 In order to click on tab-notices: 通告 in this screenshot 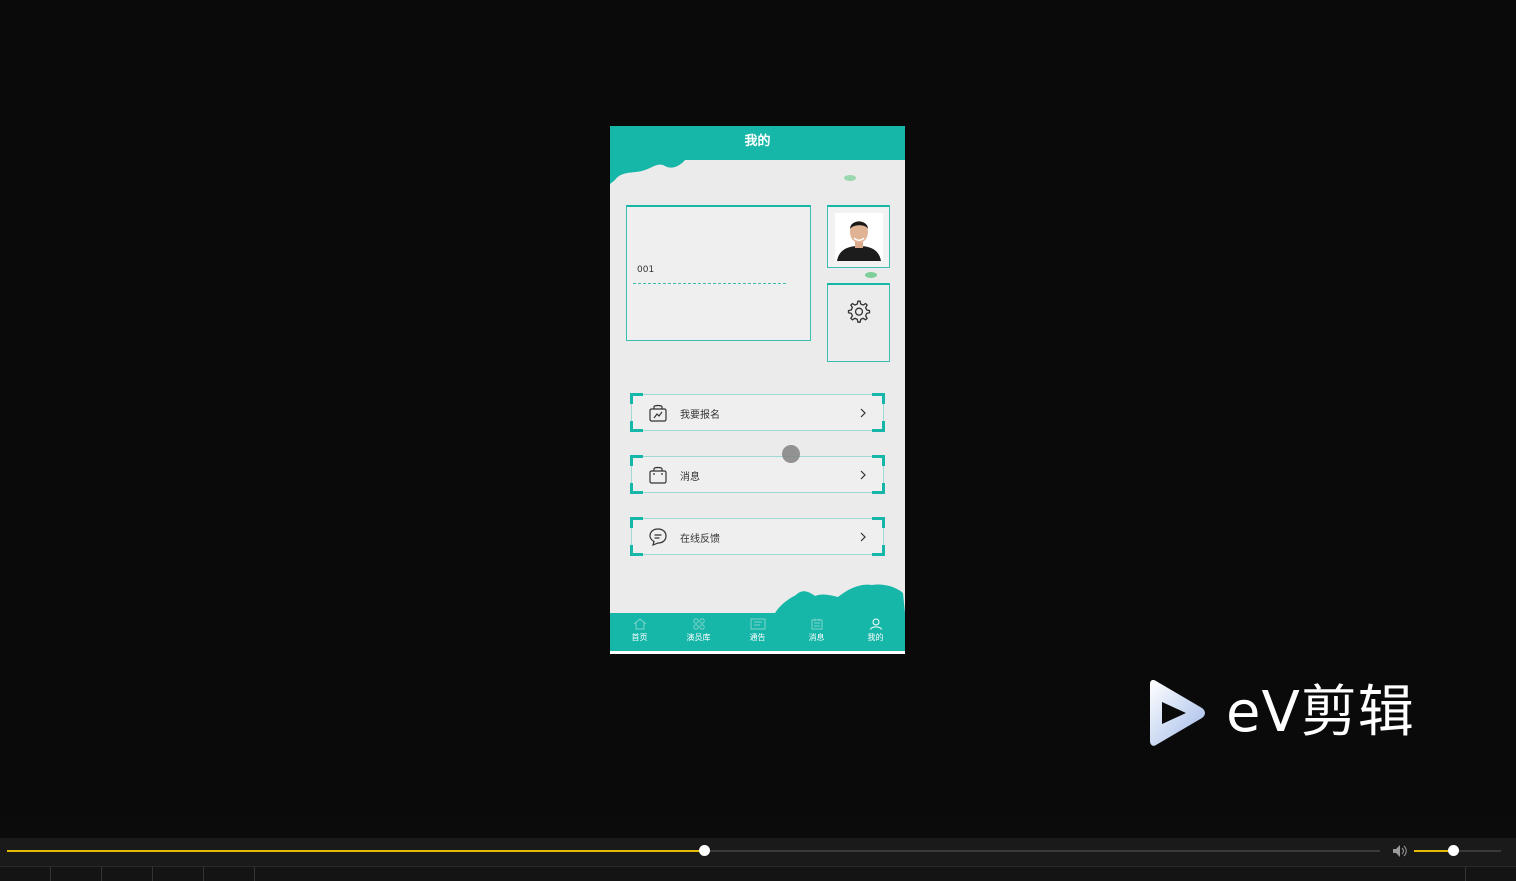, I will do `click(757, 632)`.